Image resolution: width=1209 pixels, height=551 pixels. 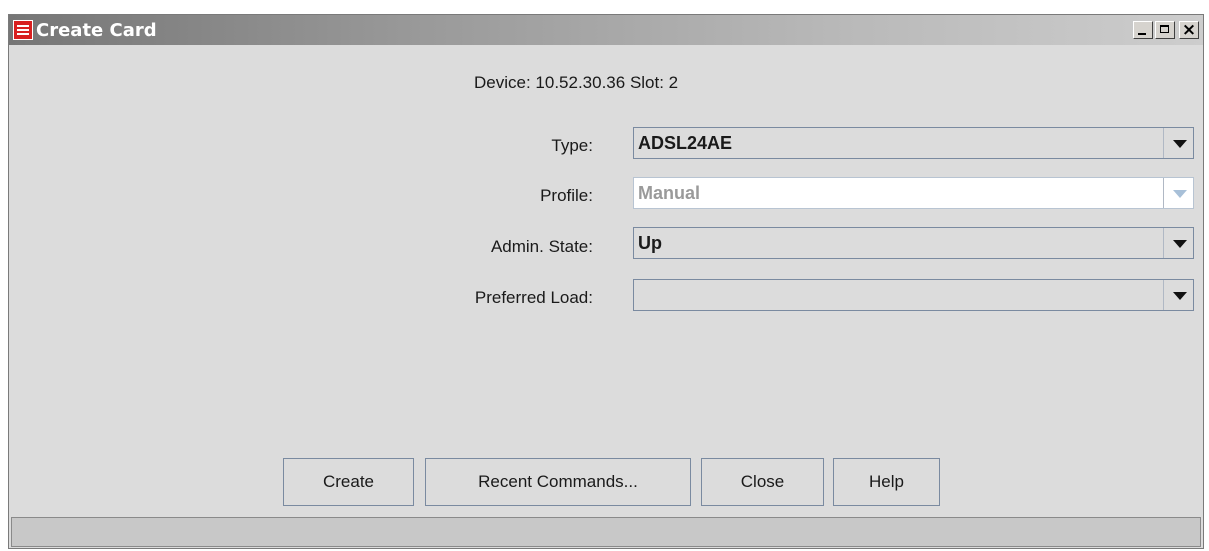 I want to click on profile-label: Profile:, so click(x=566, y=195).